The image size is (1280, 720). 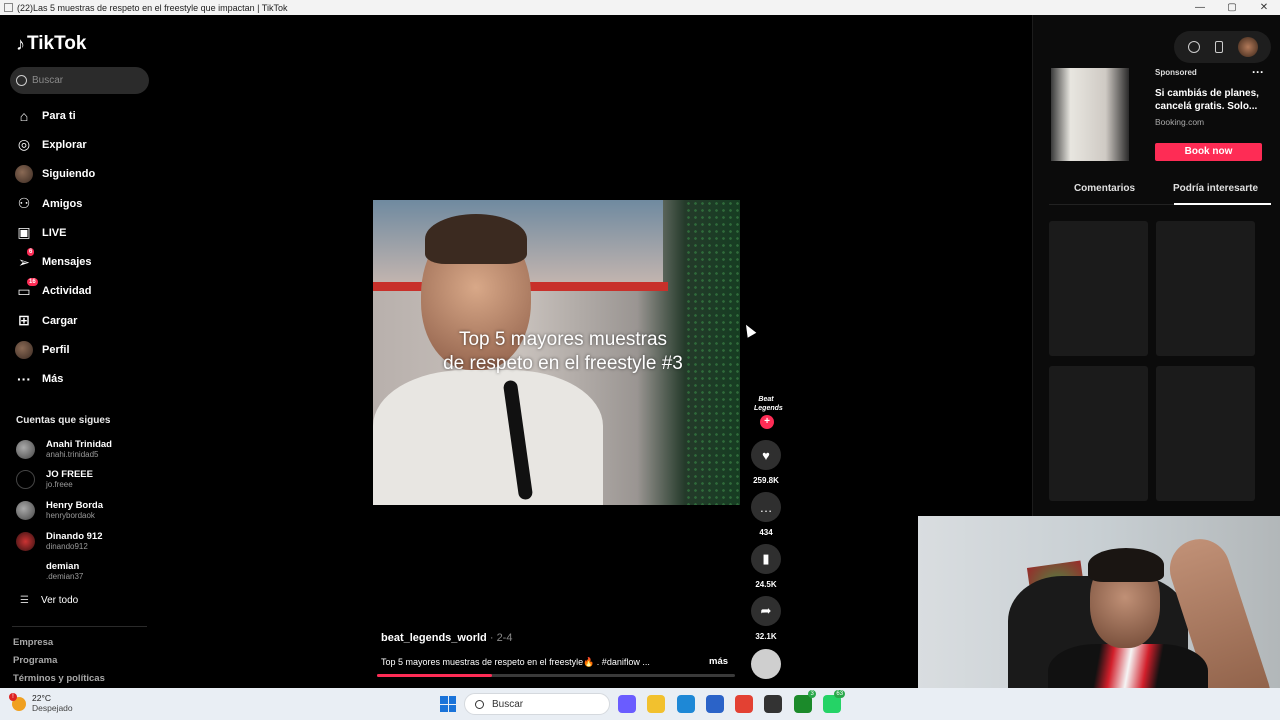 What do you see at coordinates (24, 600) in the screenshot?
I see `list-icon: ☰` at bounding box center [24, 600].